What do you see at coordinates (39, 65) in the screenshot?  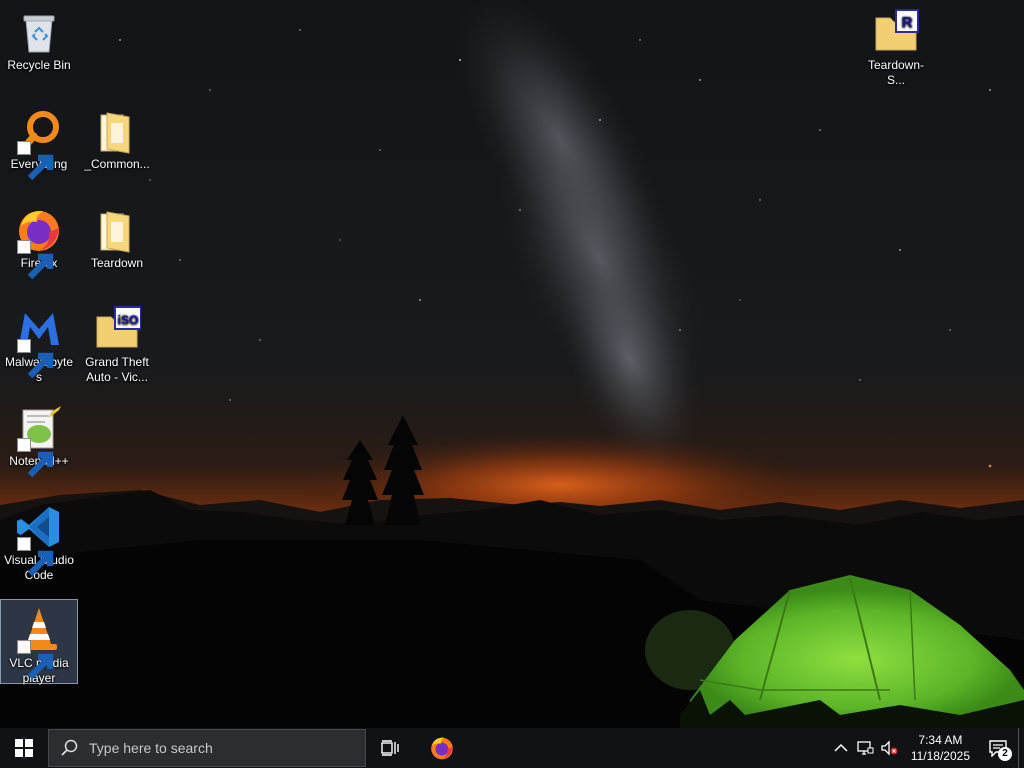 I see `desktop-icon-label: Recycle Bin` at bounding box center [39, 65].